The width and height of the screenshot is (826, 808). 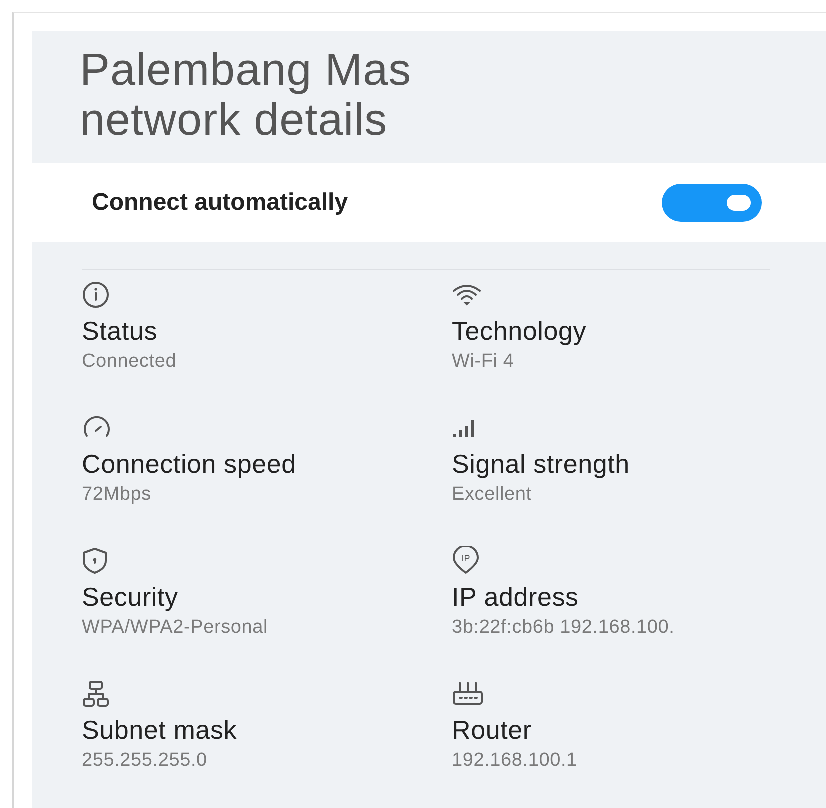 What do you see at coordinates (145, 761) in the screenshot?
I see `detail-value: 255.255.255.0` at bounding box center [145, 761].